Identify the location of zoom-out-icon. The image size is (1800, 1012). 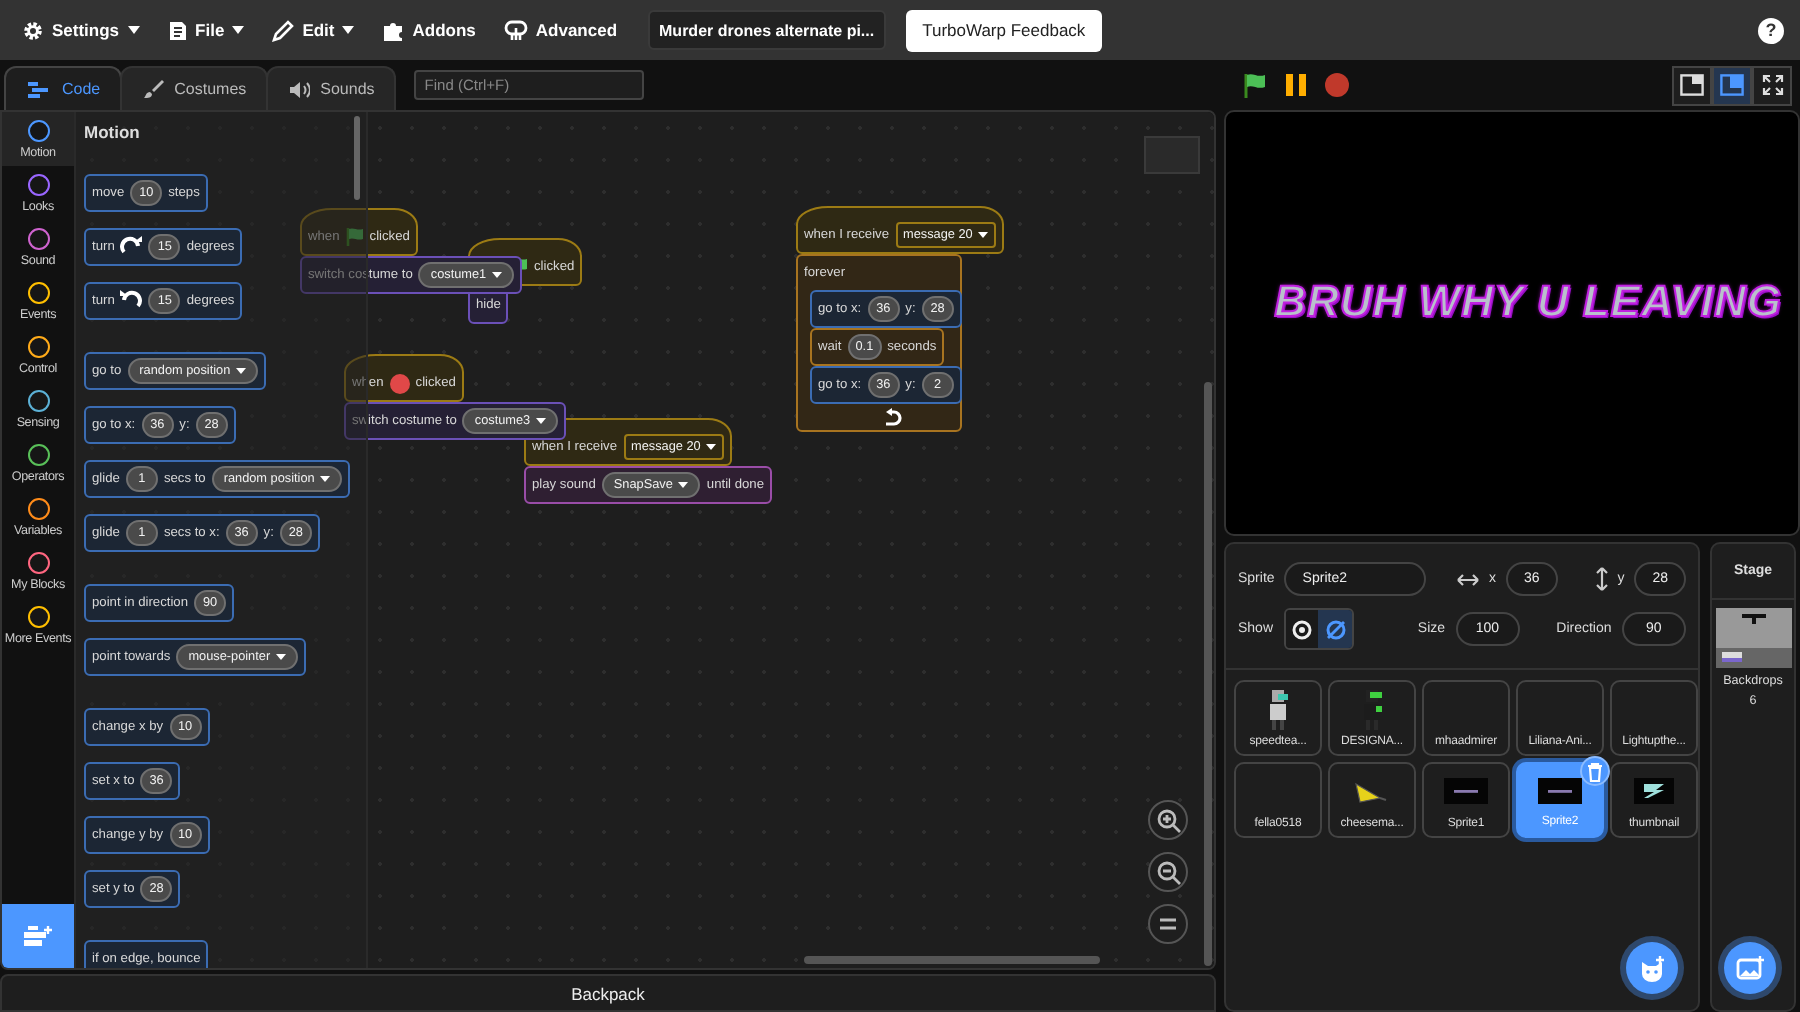
(1168, 872).